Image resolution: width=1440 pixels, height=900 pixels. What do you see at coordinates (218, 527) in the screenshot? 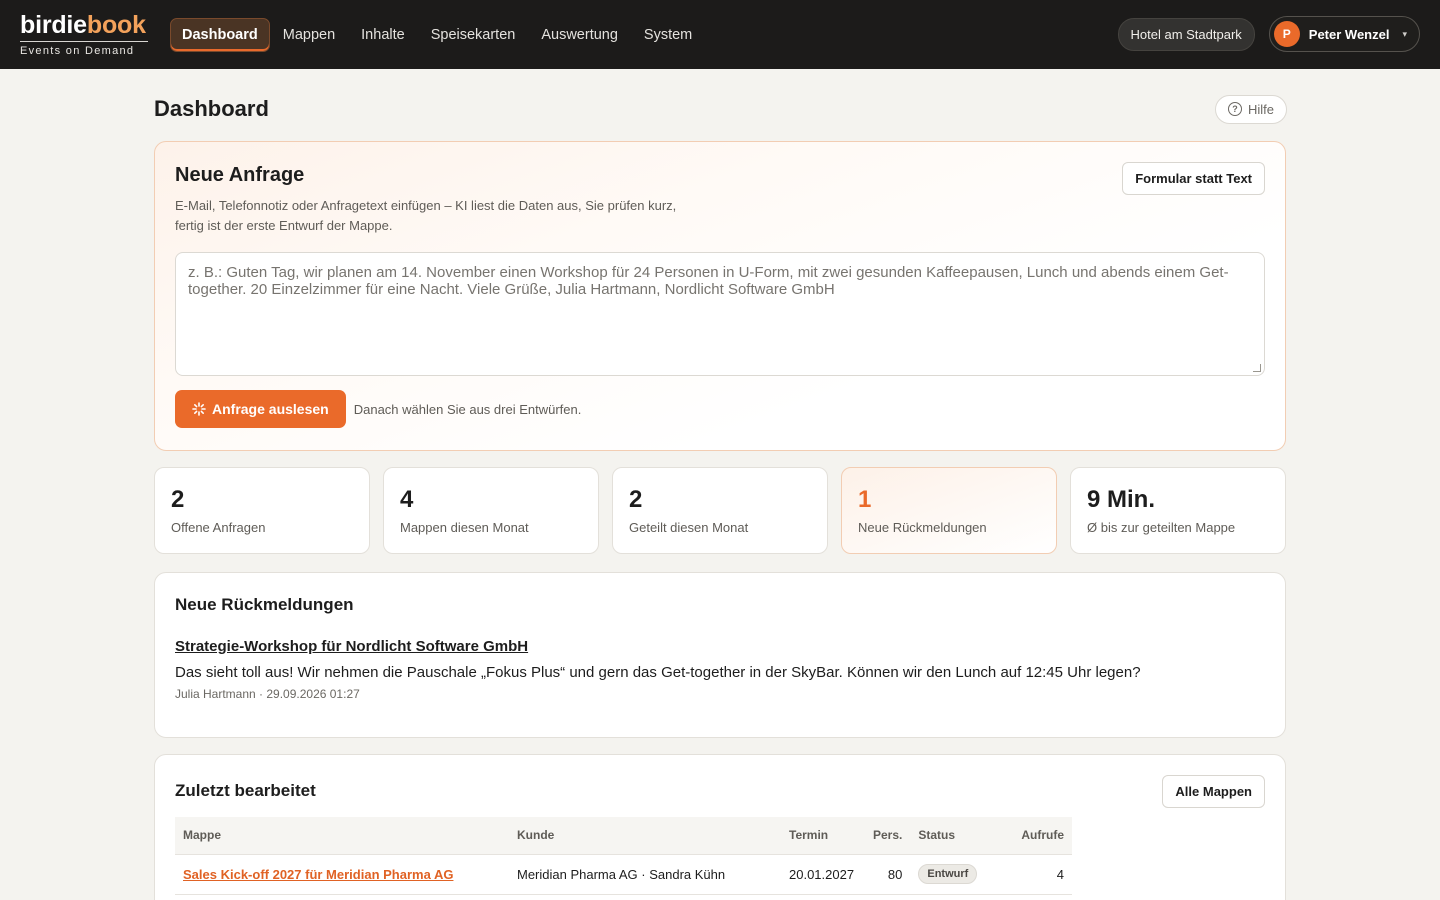
I see `stat-label: Offene Anfragen` at bounding box center [218, 527].